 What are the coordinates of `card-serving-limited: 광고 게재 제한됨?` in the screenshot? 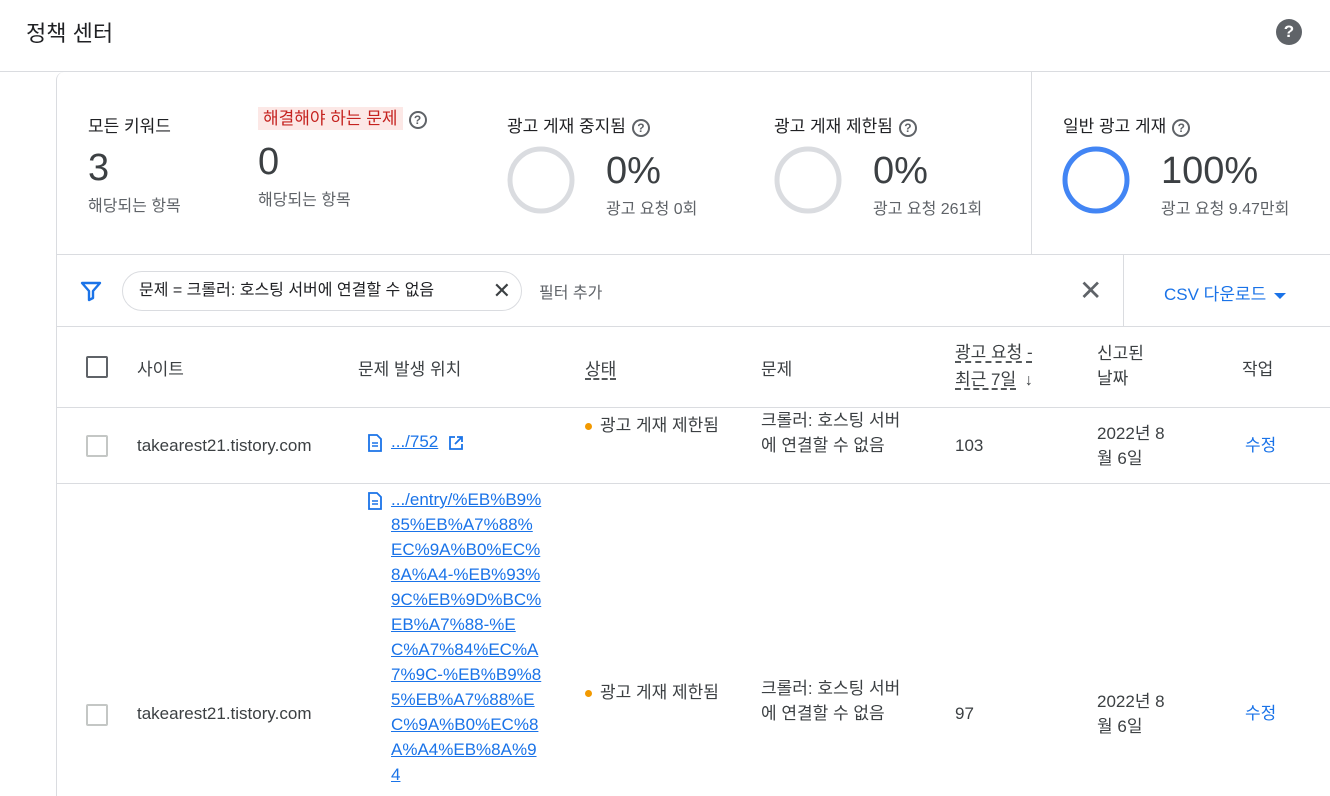 It's located at (845, 124).